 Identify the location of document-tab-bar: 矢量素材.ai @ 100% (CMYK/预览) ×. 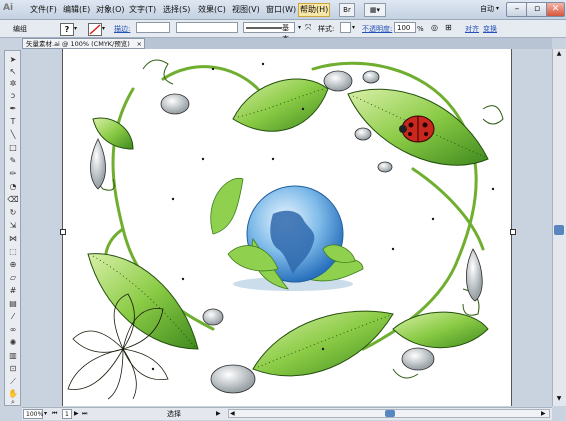
(287, 43).